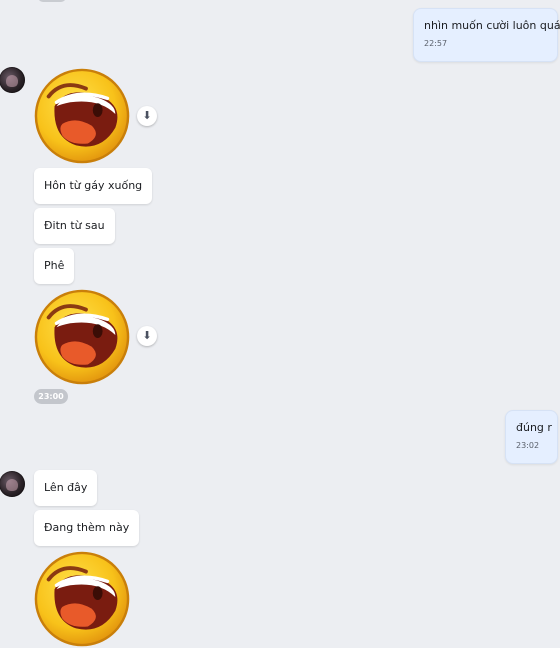  What do you see at coordinates (52, 1) in the screenshot?
I see `previous-message-edge` at bounding box center [52, 1].